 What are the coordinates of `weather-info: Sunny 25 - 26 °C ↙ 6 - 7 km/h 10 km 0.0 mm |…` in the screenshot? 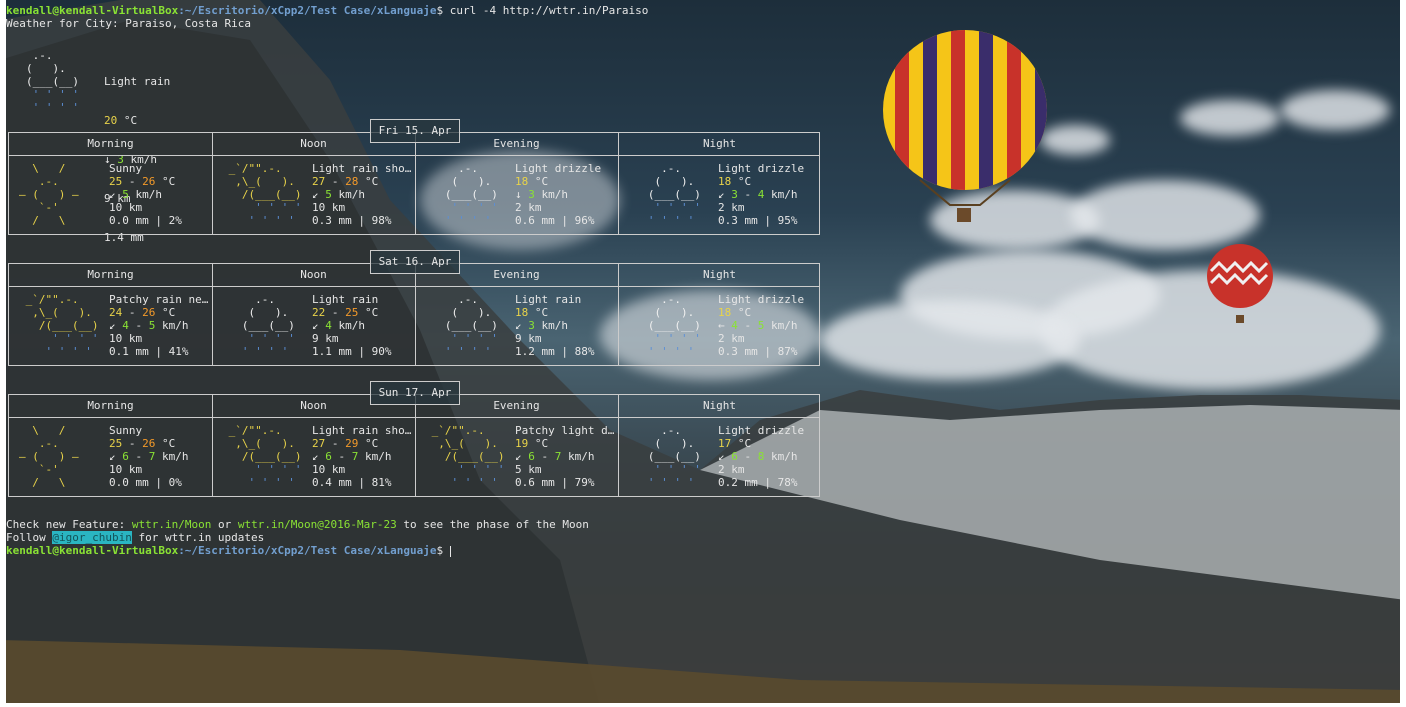 It's located at (149, 456).